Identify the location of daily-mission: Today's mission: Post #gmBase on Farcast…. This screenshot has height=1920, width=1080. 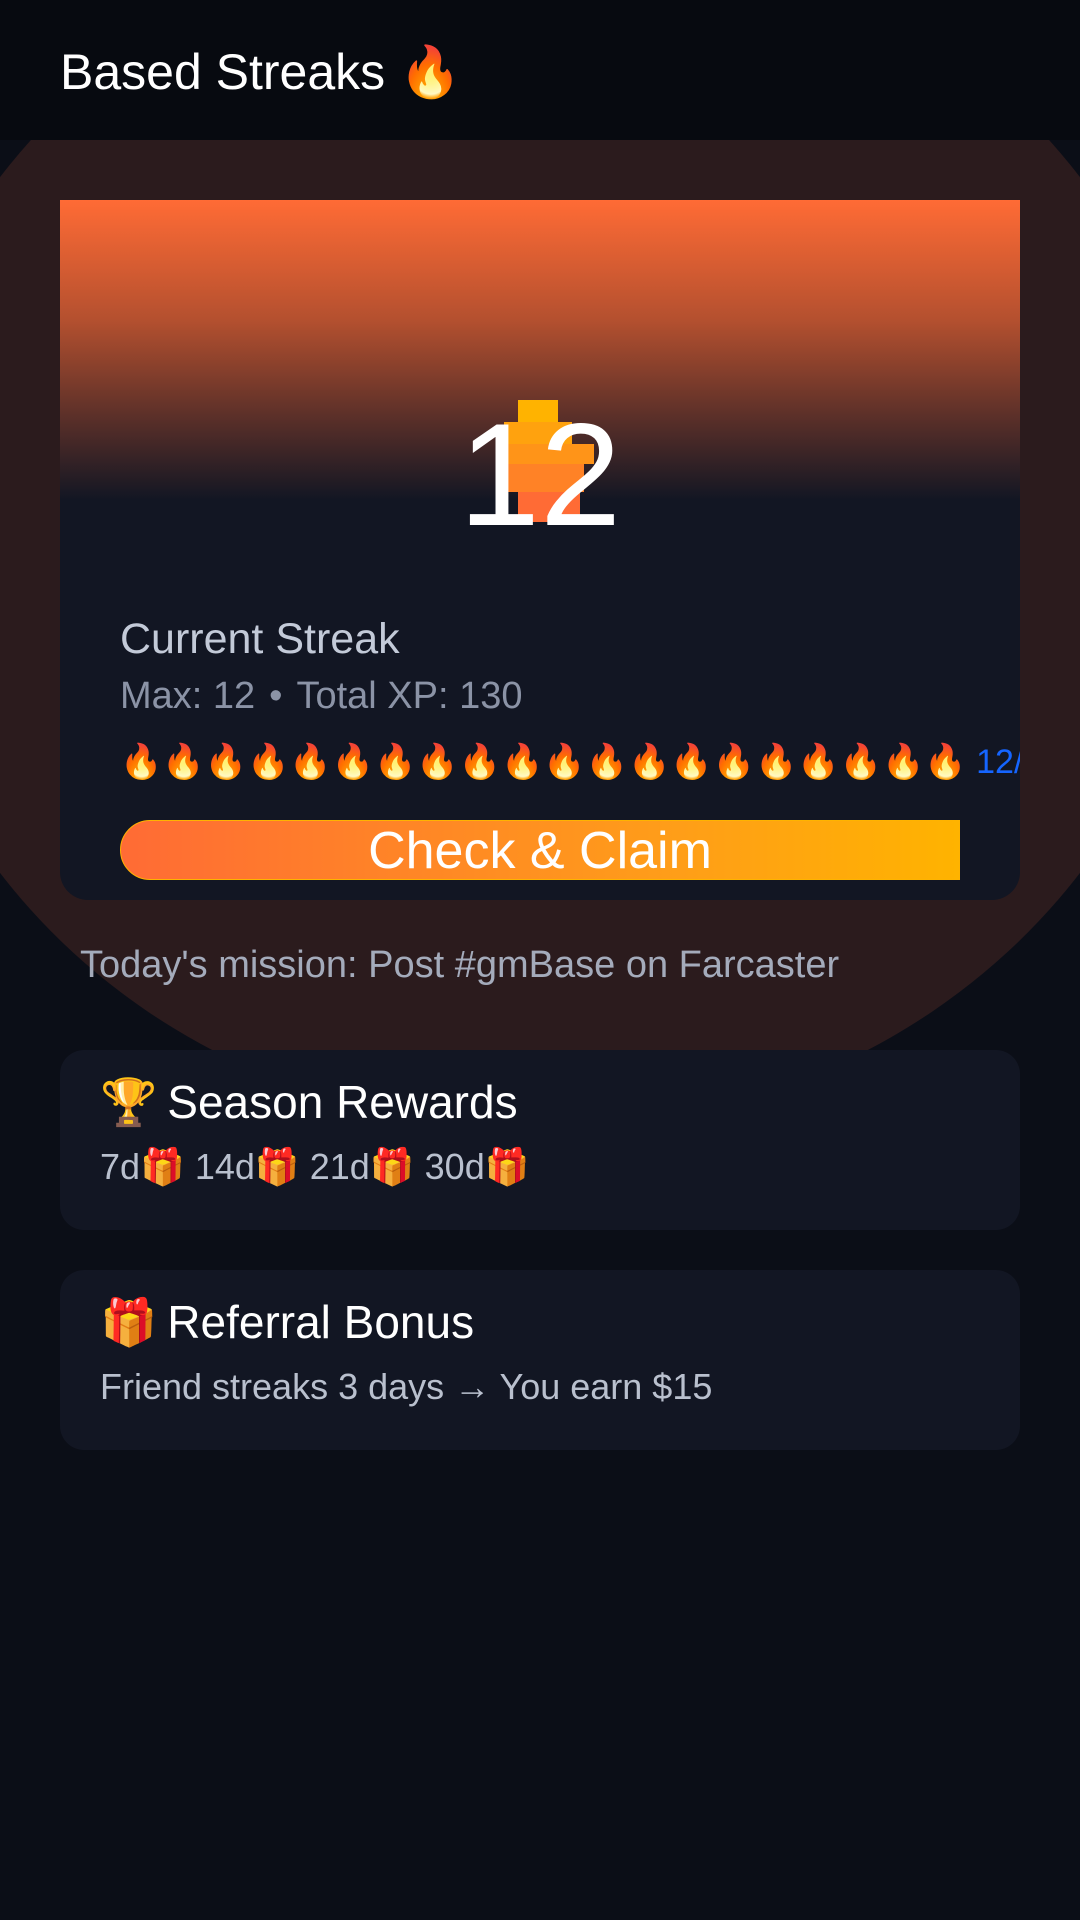
(460, 965).